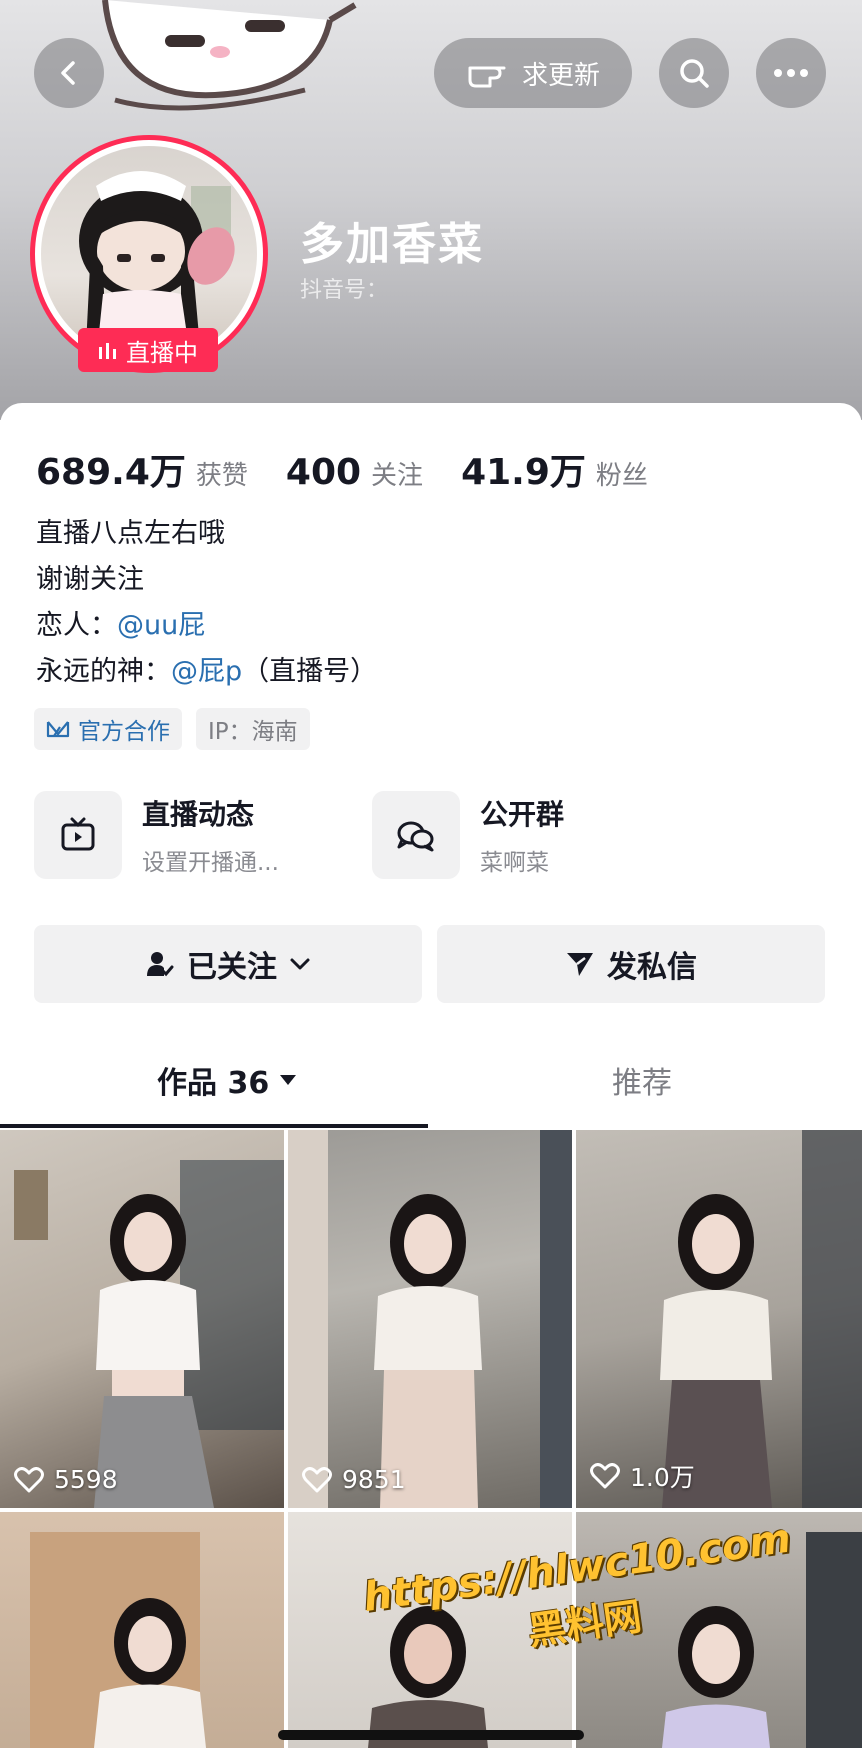 Image resolution: width=862 pixels, height=1748 pixels. Describe the element at coordinates (206, 626) in the screenshot. I see `bio-line: 恋人：@uu屁` at that location.